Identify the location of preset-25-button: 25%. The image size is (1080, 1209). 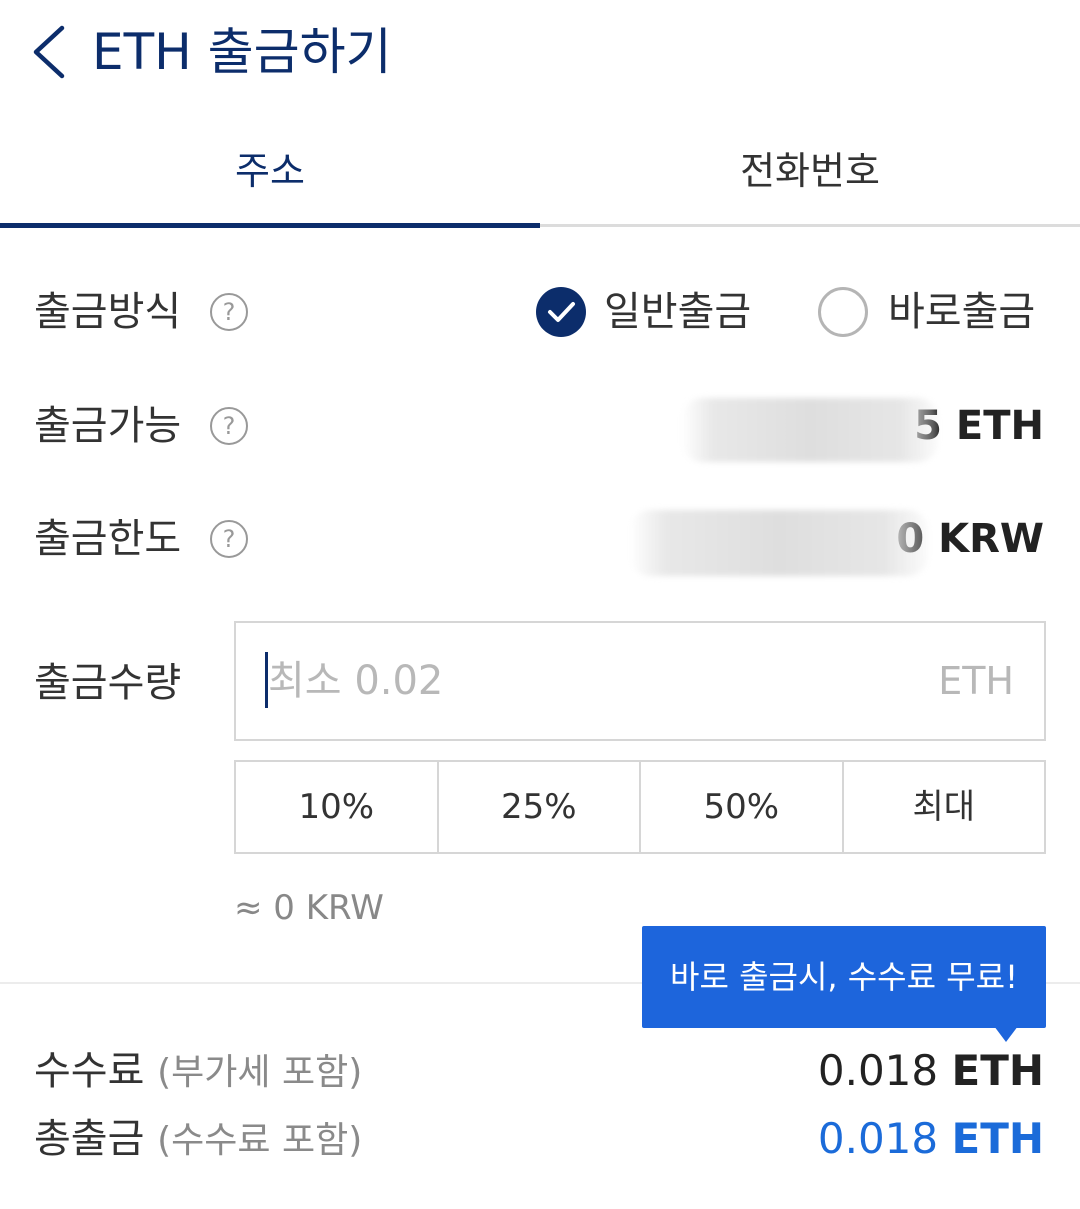
(540, 807).